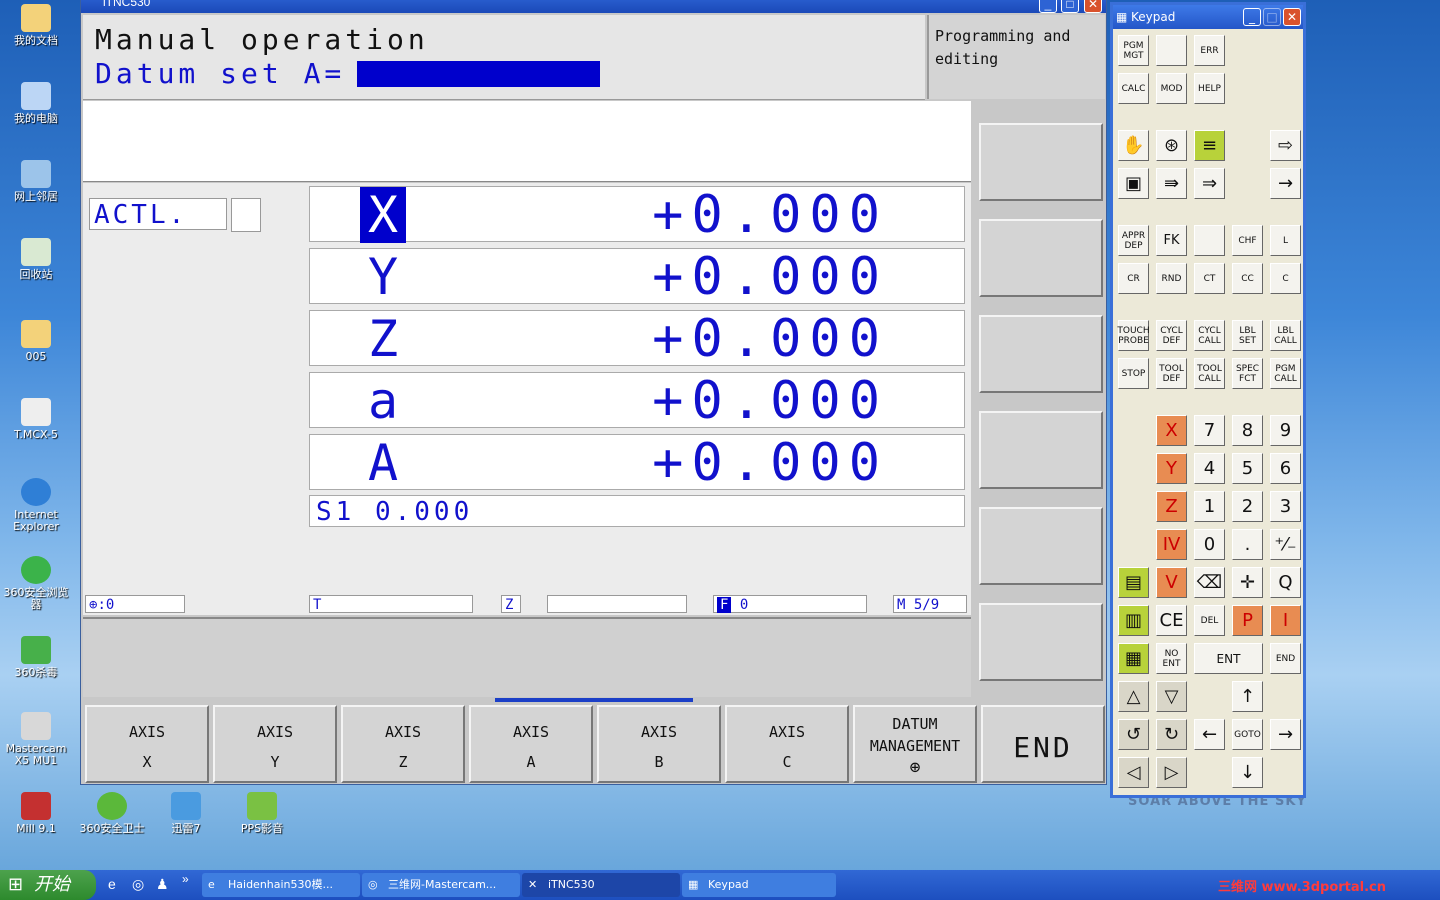  I want to click on desktop-icon-network: 网上邻居, so click(36, 181).